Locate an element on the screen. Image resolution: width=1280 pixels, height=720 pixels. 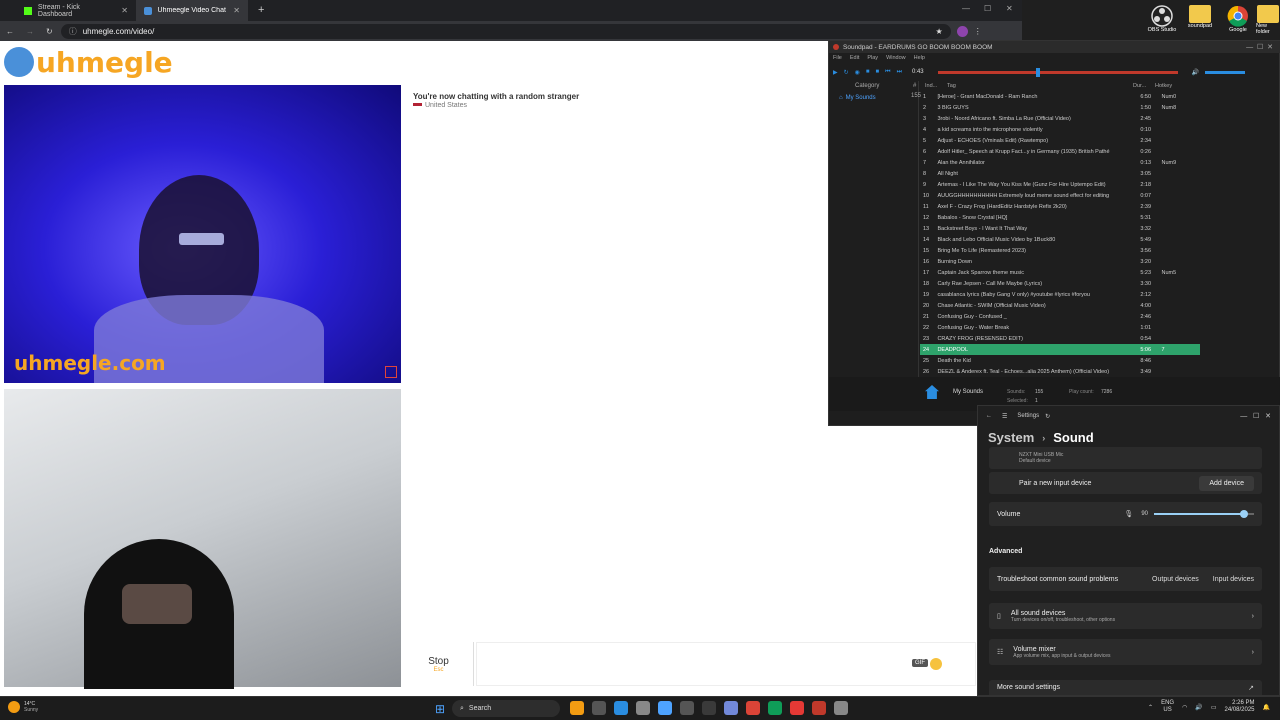
profile-avatar is located at coordinates (962, 31).